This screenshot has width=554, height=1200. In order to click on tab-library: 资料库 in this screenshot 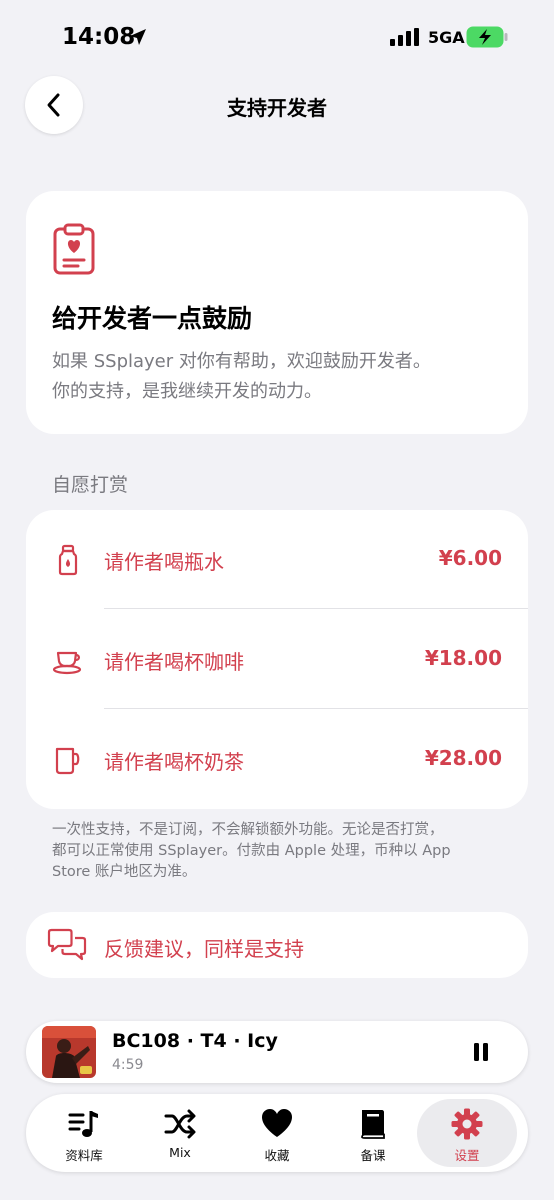, I will do `click(84, 1133)`.